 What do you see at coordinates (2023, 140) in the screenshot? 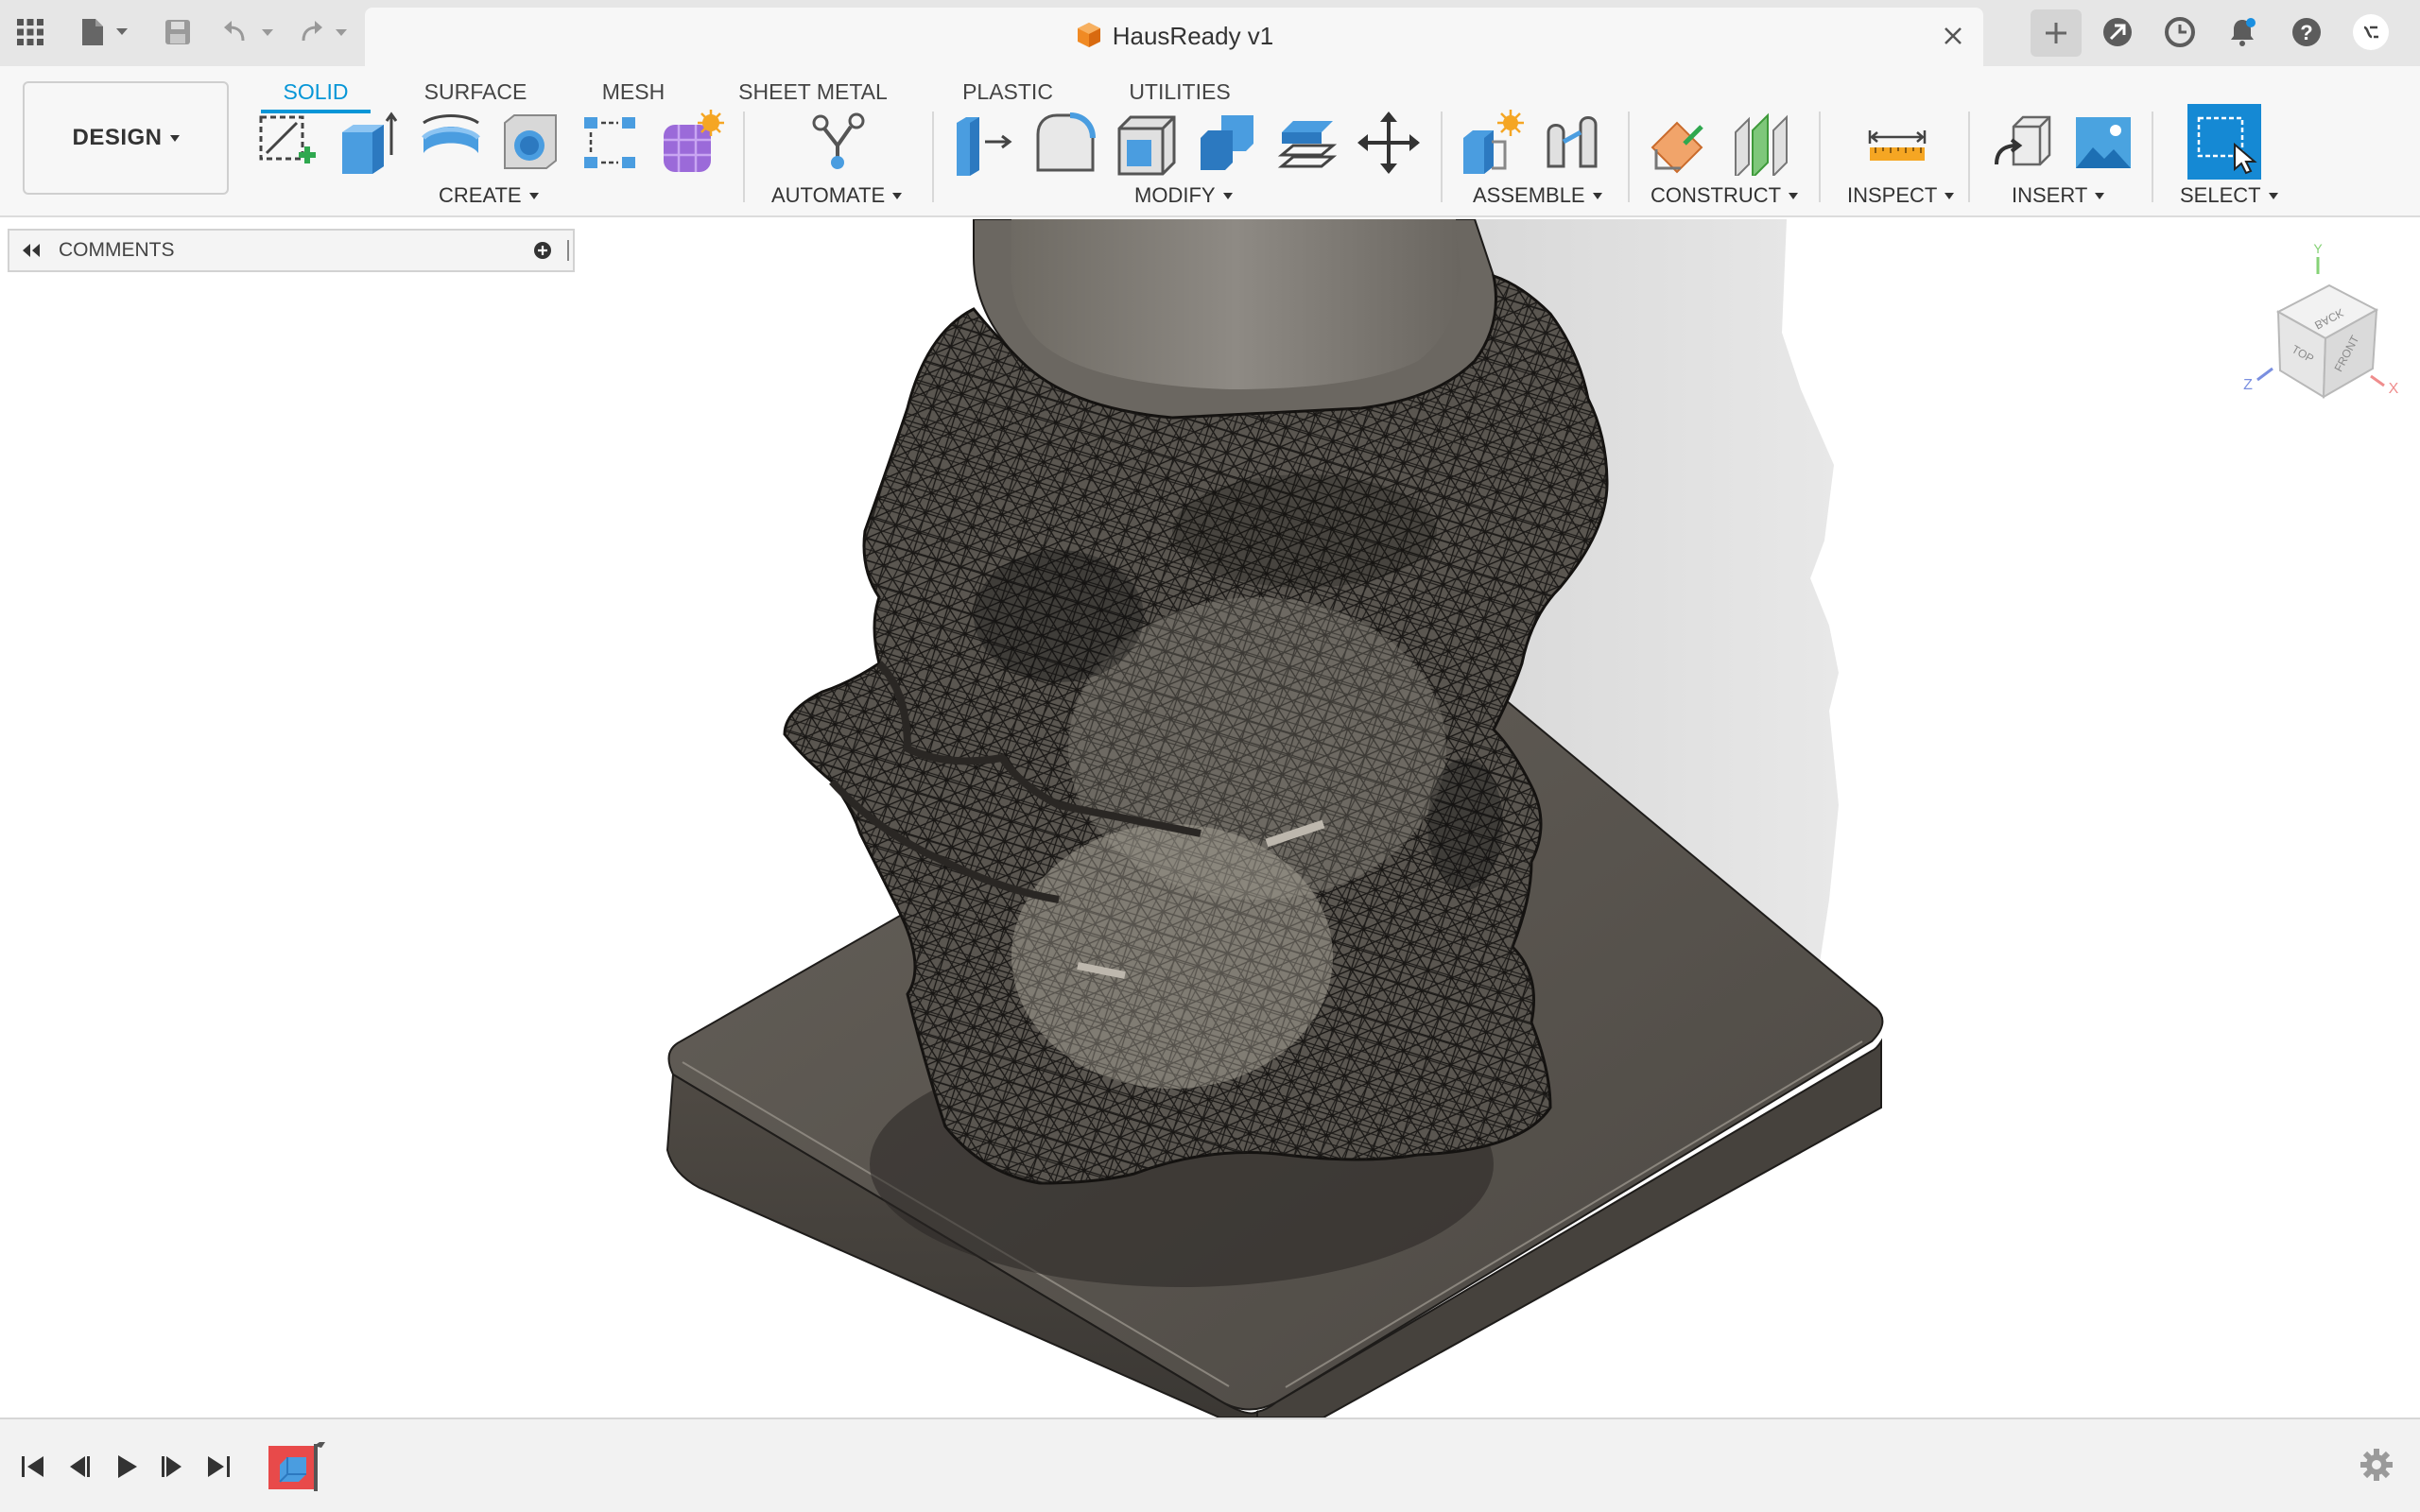
I see `insert-derive-icon` at bounding box center [2023, 140].